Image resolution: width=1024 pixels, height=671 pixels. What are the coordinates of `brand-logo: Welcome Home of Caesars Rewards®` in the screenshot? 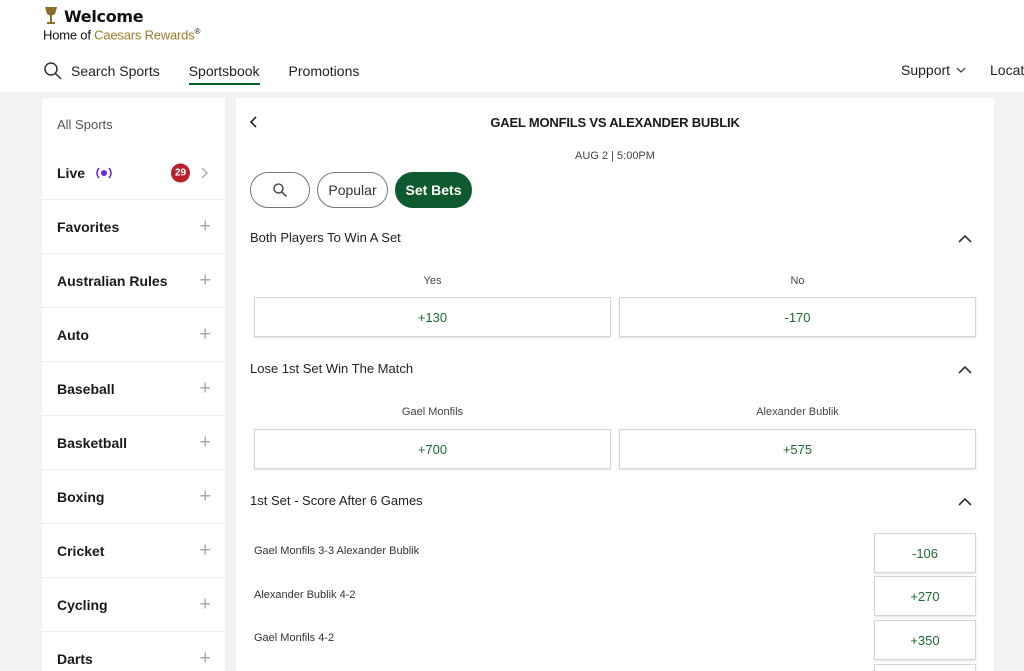 It's located at (121, 24).